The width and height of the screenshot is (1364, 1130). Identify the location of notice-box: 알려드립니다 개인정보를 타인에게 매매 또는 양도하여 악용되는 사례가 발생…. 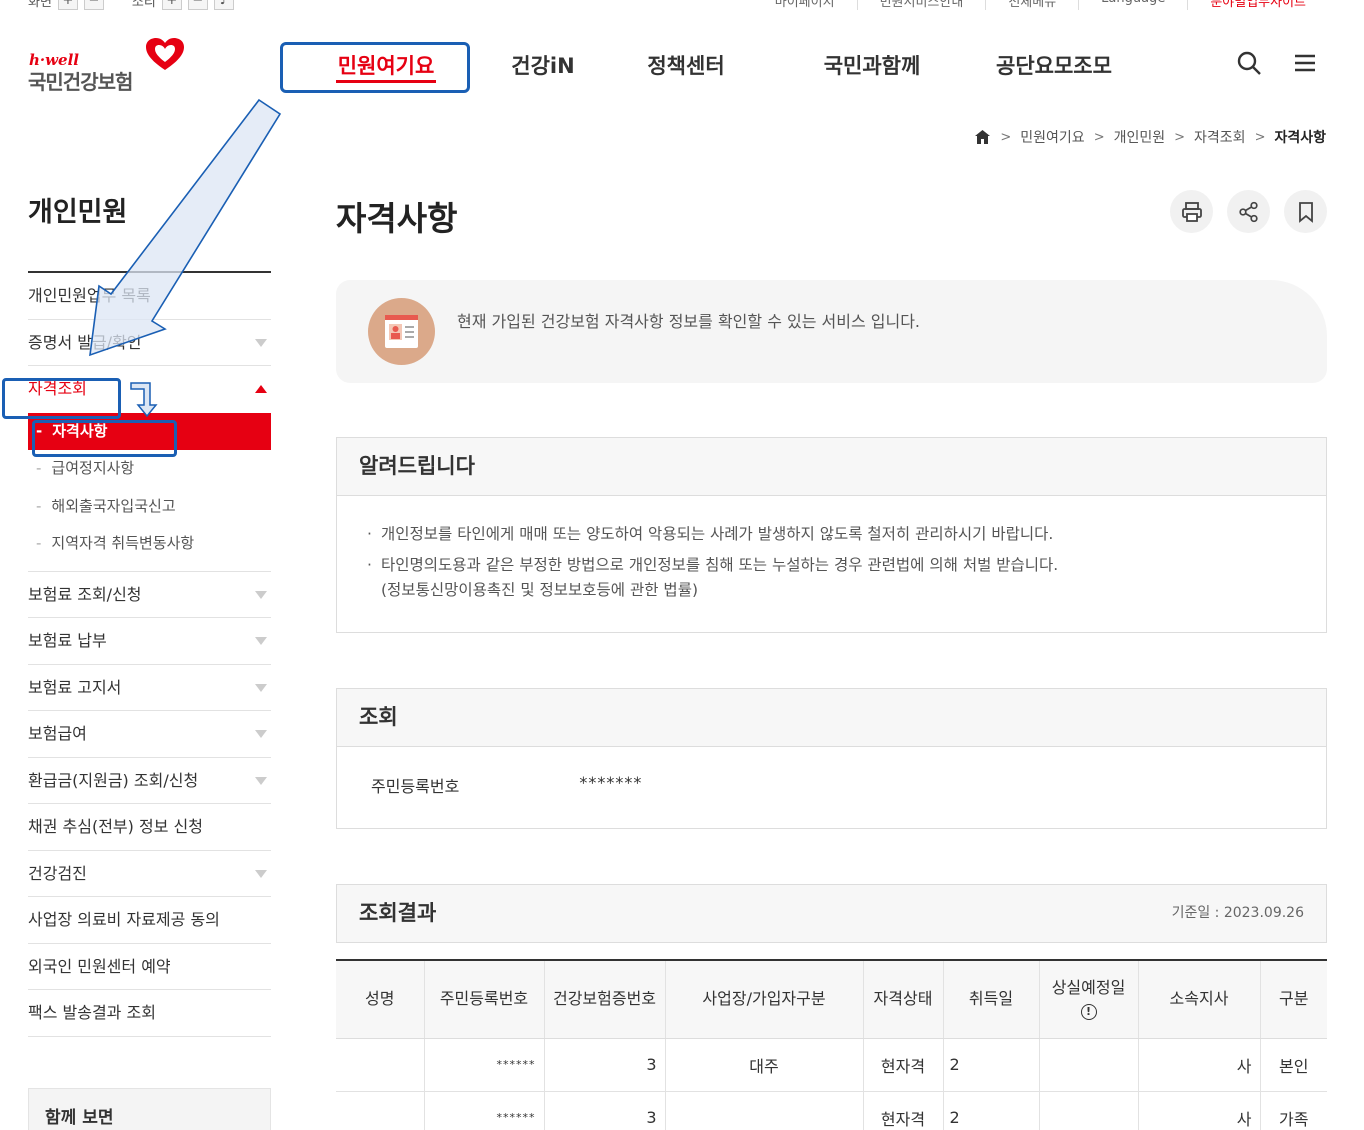
(831, 535).